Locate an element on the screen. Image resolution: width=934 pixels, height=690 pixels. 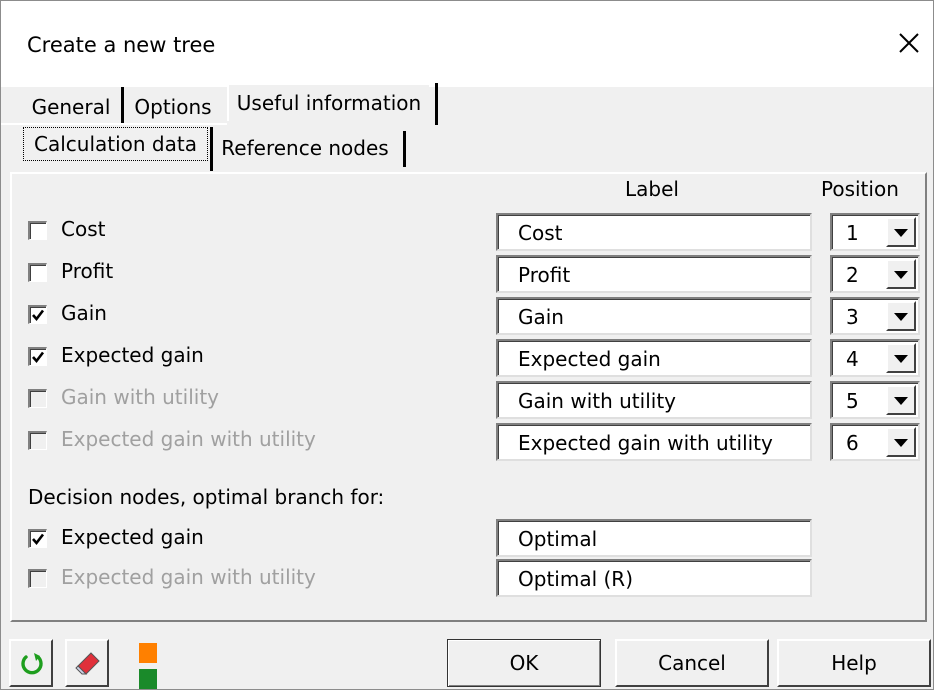
tab-general: General is located at coordinates (71, 107).